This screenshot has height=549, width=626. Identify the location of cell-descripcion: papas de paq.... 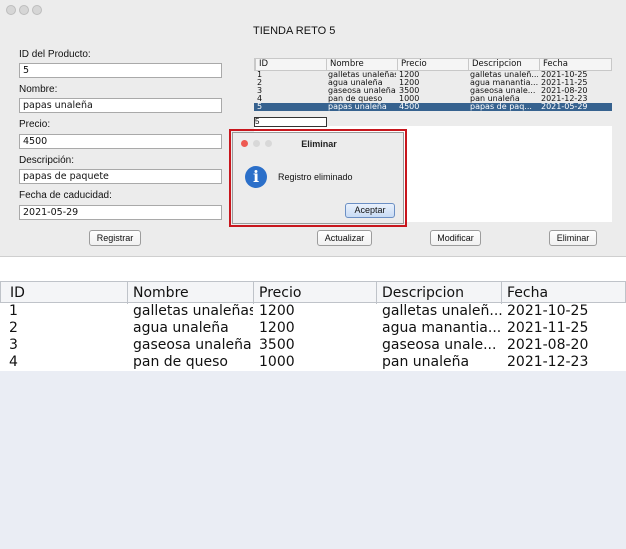
(501, 107).